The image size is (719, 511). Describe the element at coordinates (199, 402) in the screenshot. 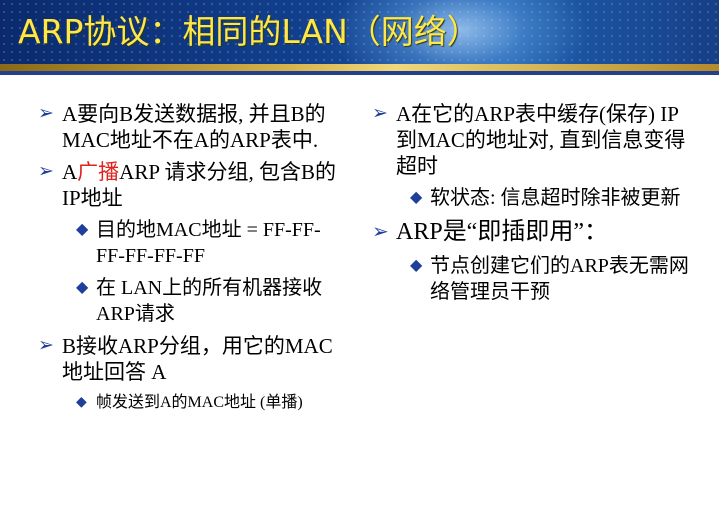

I see `sub-bullet-text: 帧发送到A的MAC地址 (单播)` at that location.